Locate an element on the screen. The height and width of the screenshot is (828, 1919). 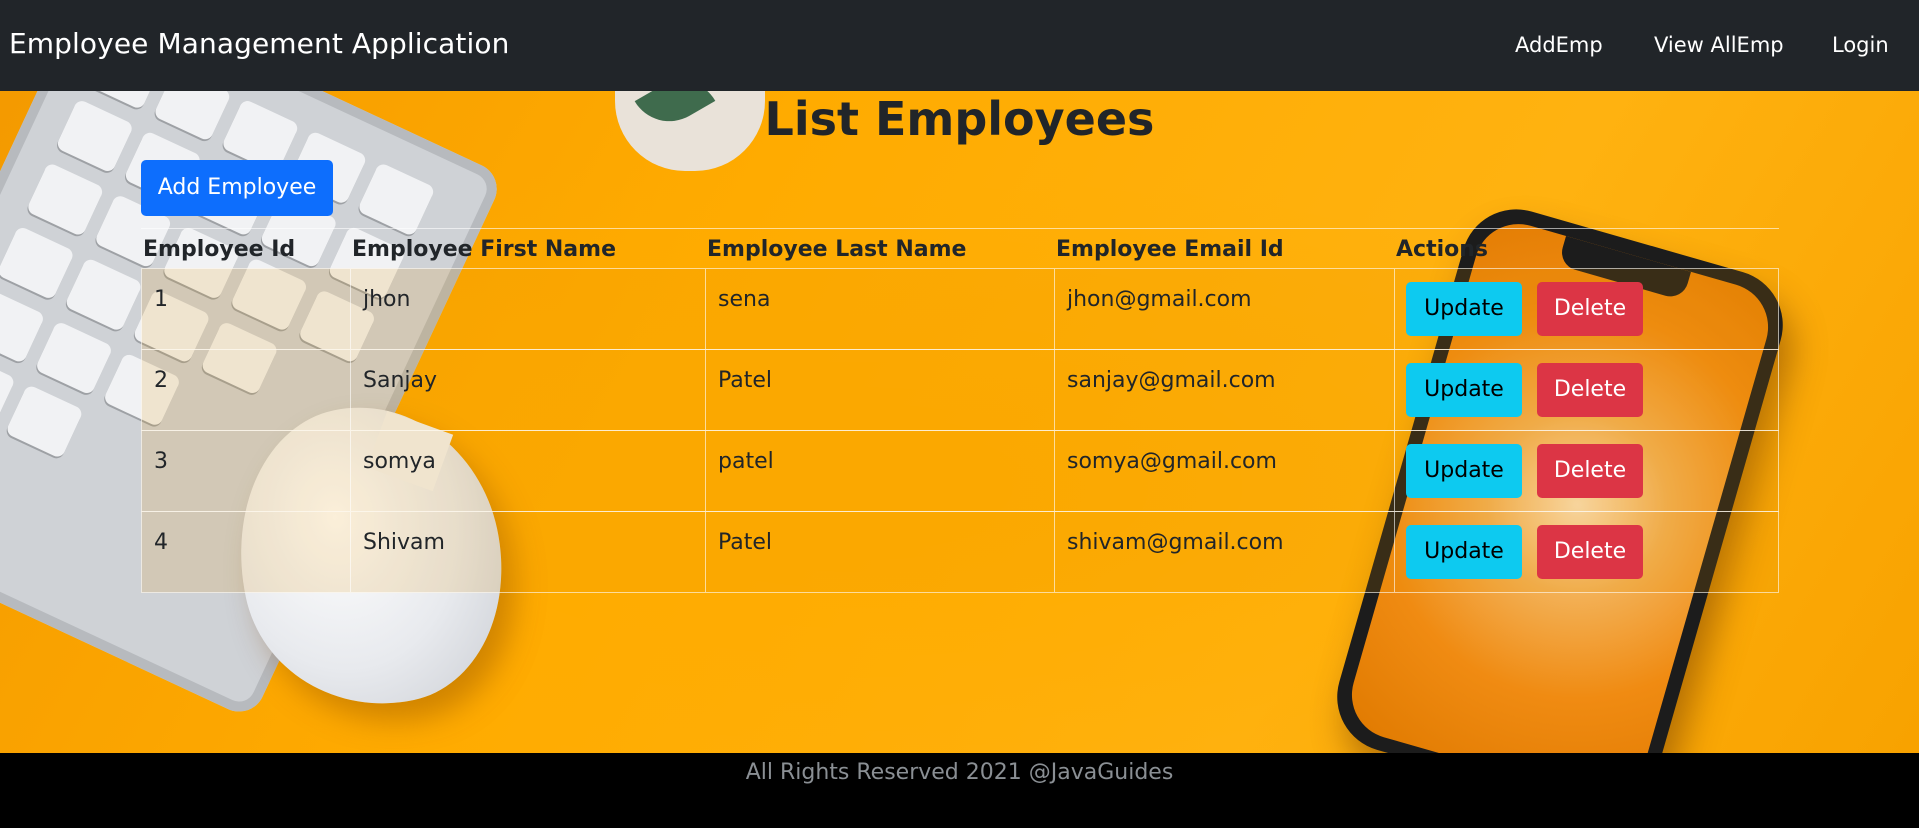
cell-id: 3 is located at coordinates (246, 471).